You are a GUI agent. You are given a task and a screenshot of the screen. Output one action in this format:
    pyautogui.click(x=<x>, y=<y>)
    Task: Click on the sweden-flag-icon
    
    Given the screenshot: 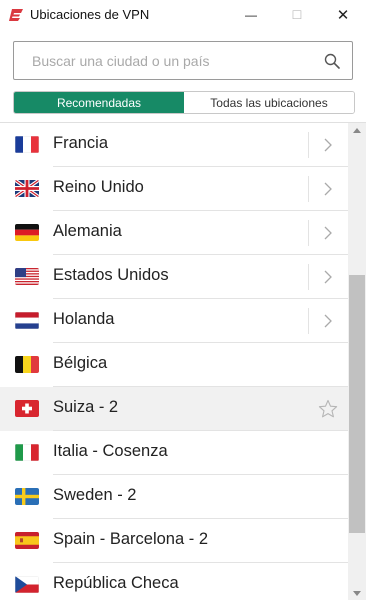 What is the action you would take?
    pyautogui.click(x=27, y=496)
    